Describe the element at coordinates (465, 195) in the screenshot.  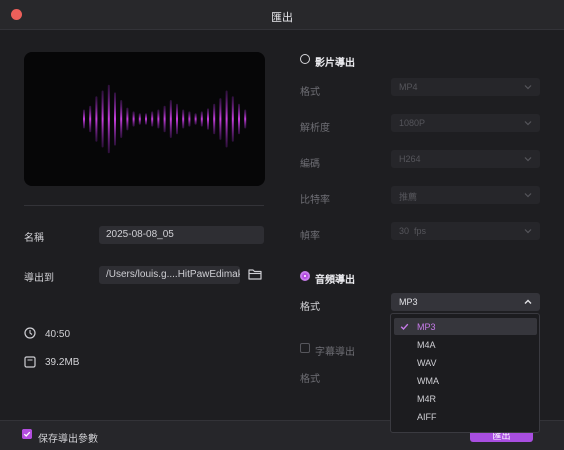
I see `bitrate-select: 推薦` at that location.